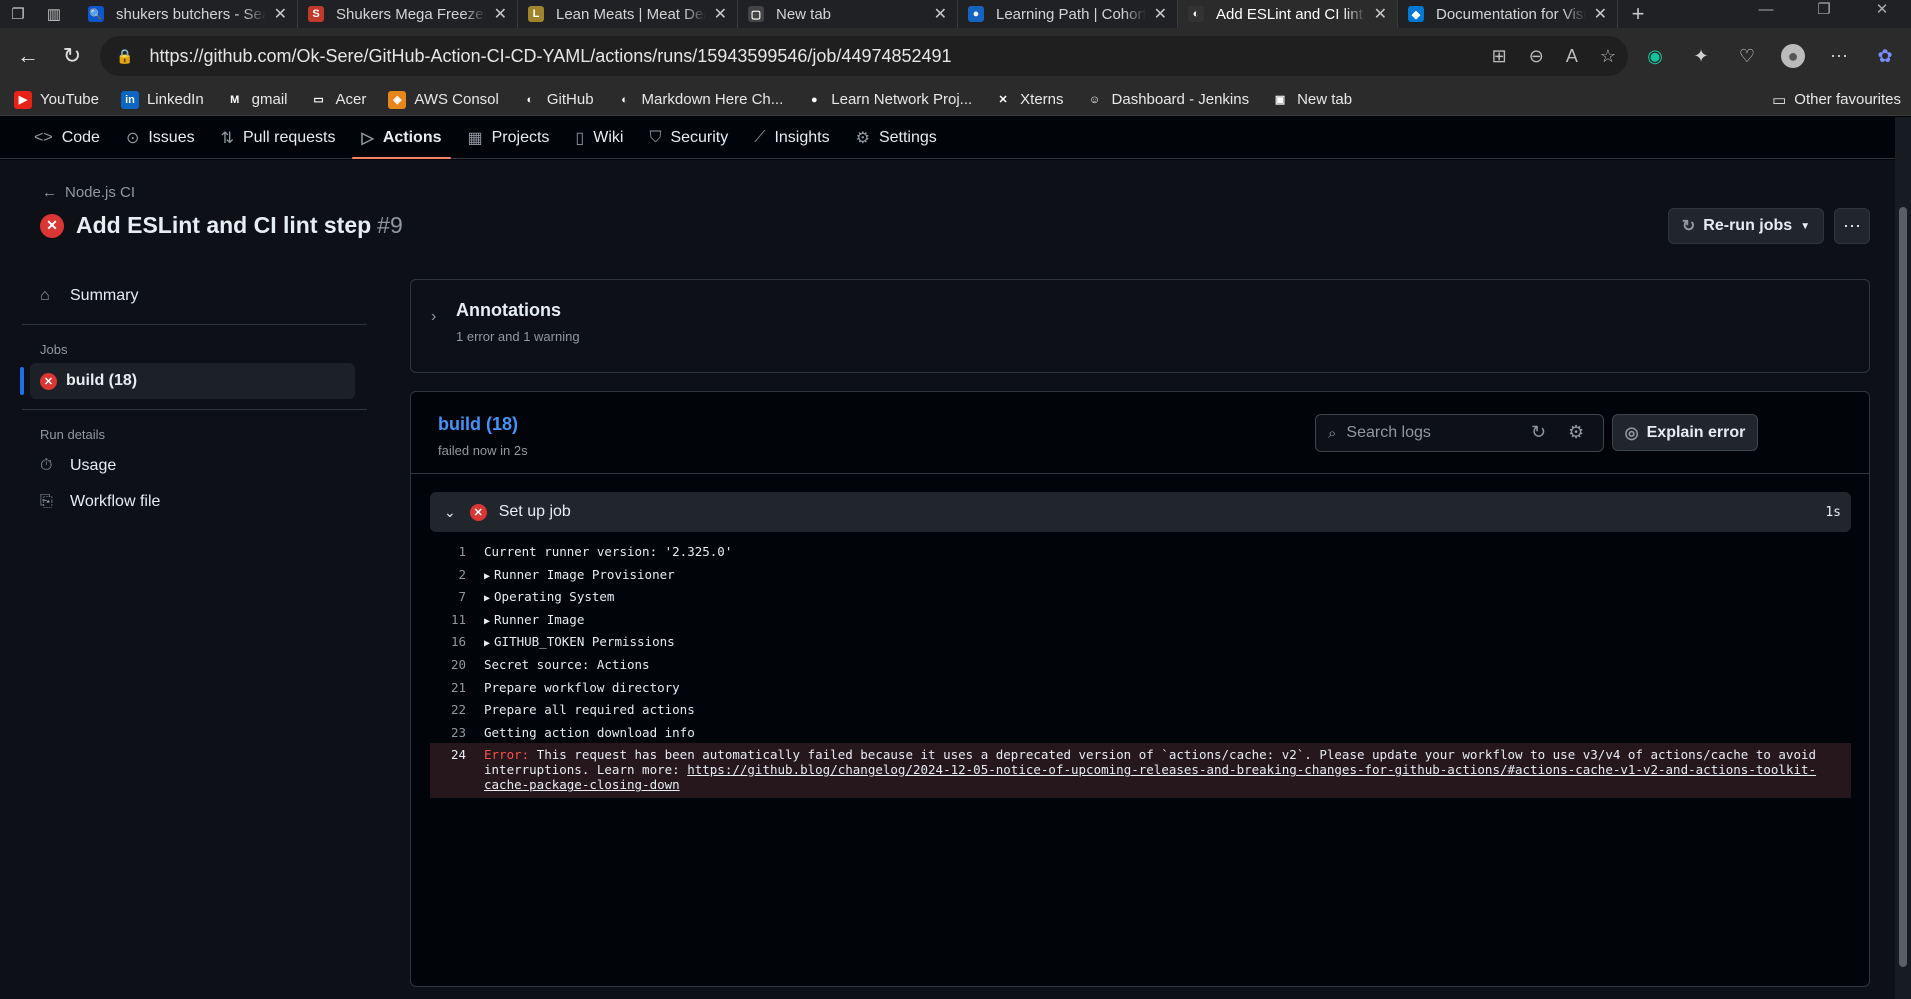 Image resolution: width=1911 pixels, height=999 pixels. Describe the element at coordinates (18, 14) in the screenshot. I see `workspaces-icon: ❐` at that location.